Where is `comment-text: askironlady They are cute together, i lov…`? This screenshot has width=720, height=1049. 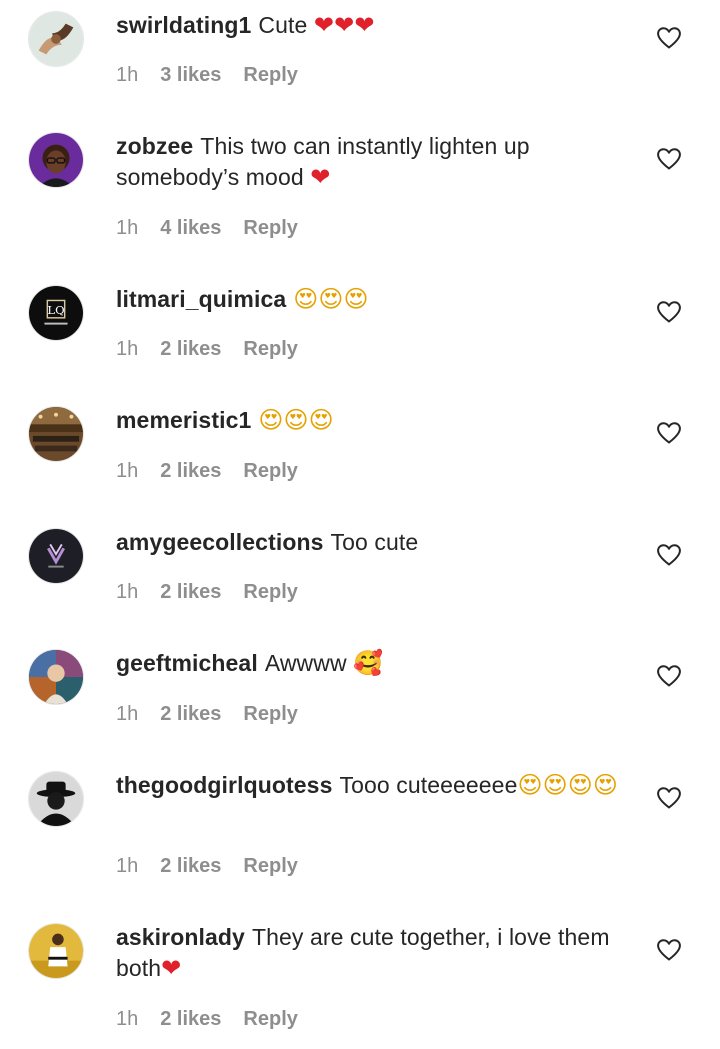
comment-text: askironlady They are cute together, i lov… is located at coordinates (371, 953).